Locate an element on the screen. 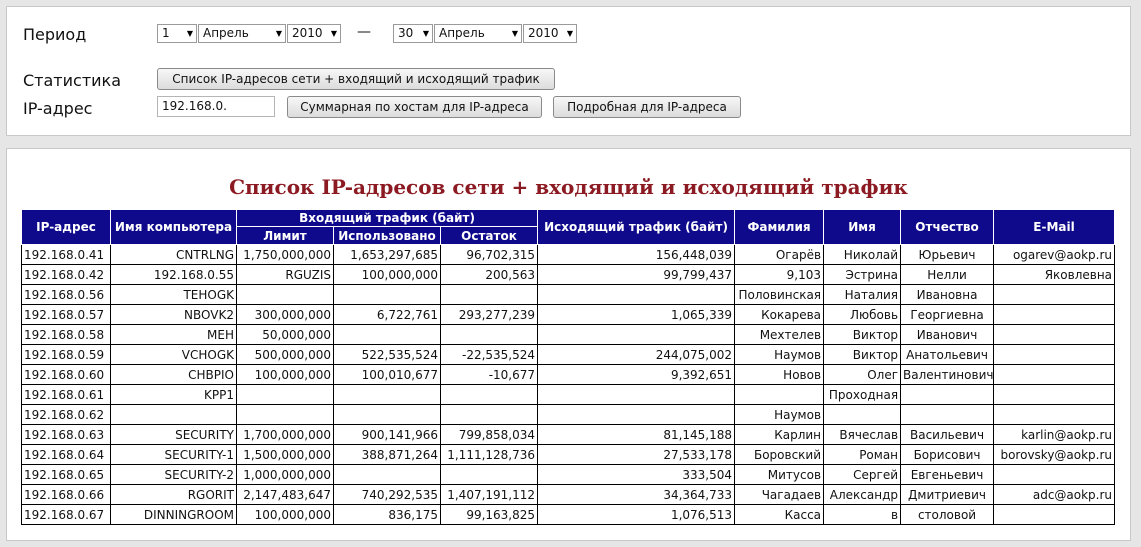 The image size is (1141, 547). ip-address-input: 192.168.0. is located at coordinates (216, 106).